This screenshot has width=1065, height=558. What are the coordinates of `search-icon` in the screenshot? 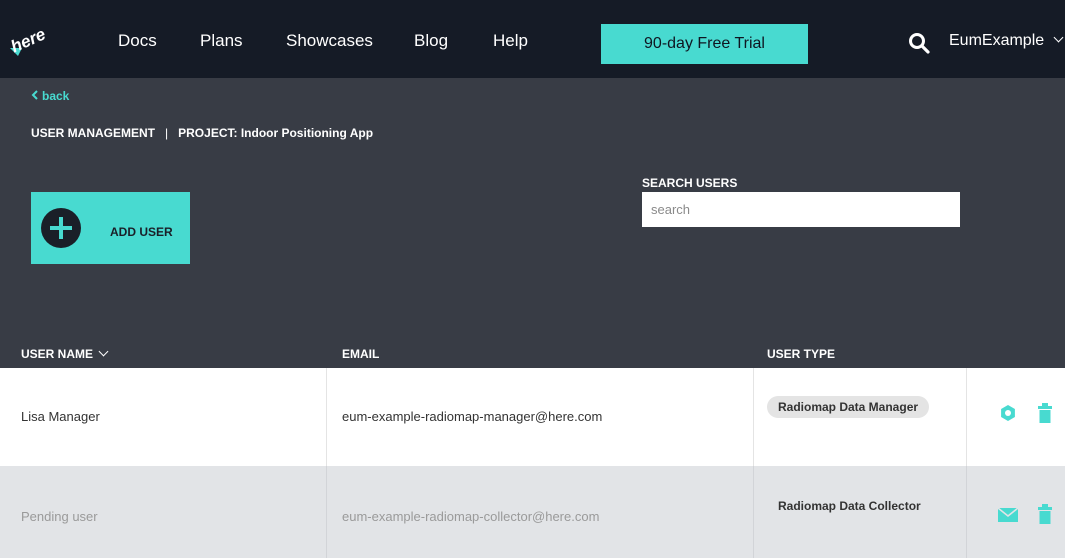 It's located at (919, 43).